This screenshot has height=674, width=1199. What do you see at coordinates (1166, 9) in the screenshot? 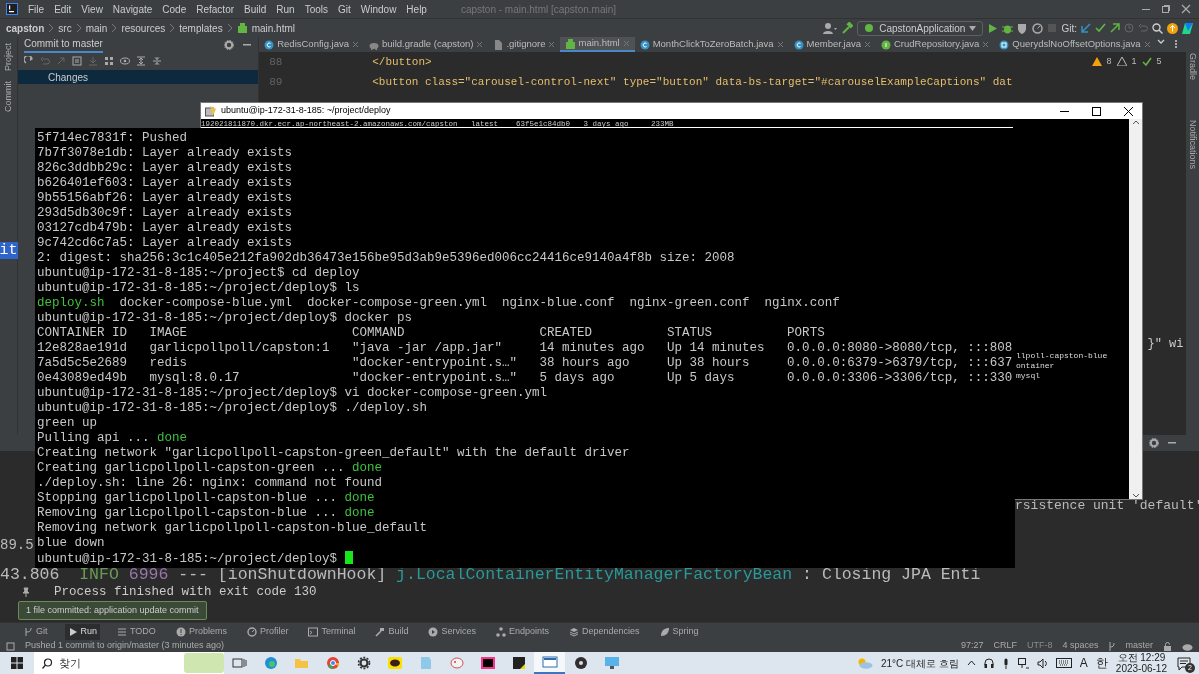
I see `restore-icon` at bounding box center [1166, 9].